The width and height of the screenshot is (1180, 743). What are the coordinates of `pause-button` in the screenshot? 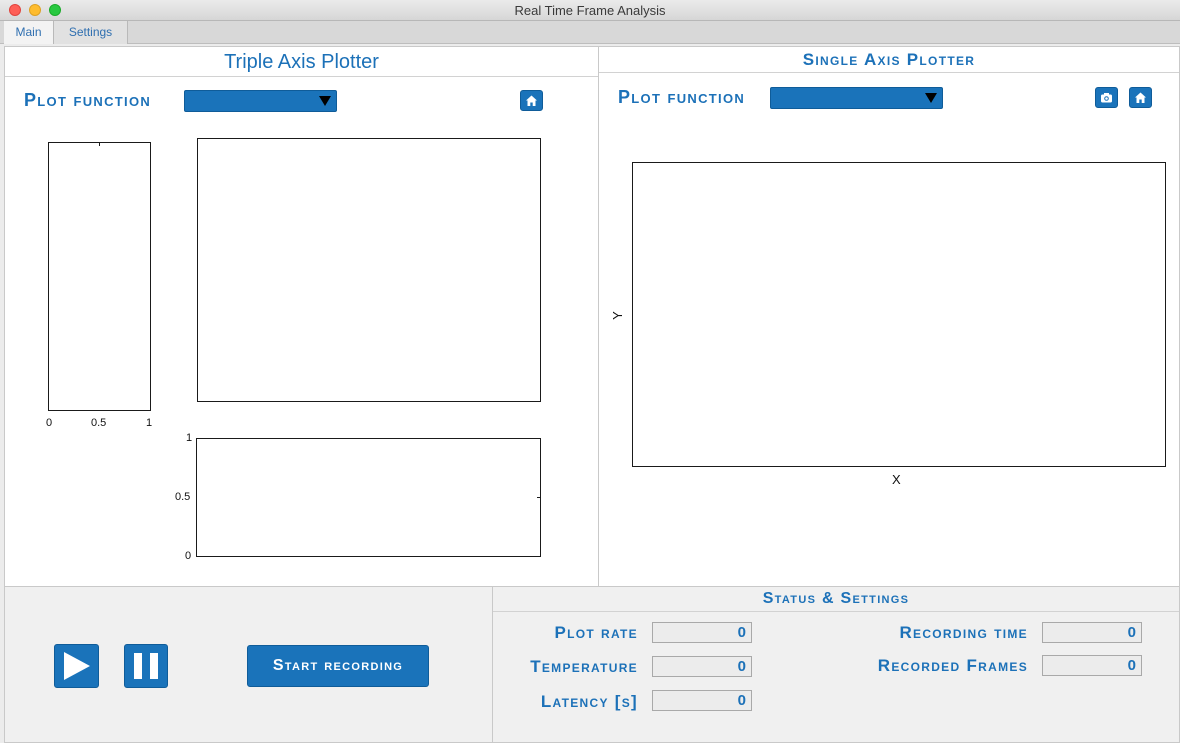 It's located at (146, 666).